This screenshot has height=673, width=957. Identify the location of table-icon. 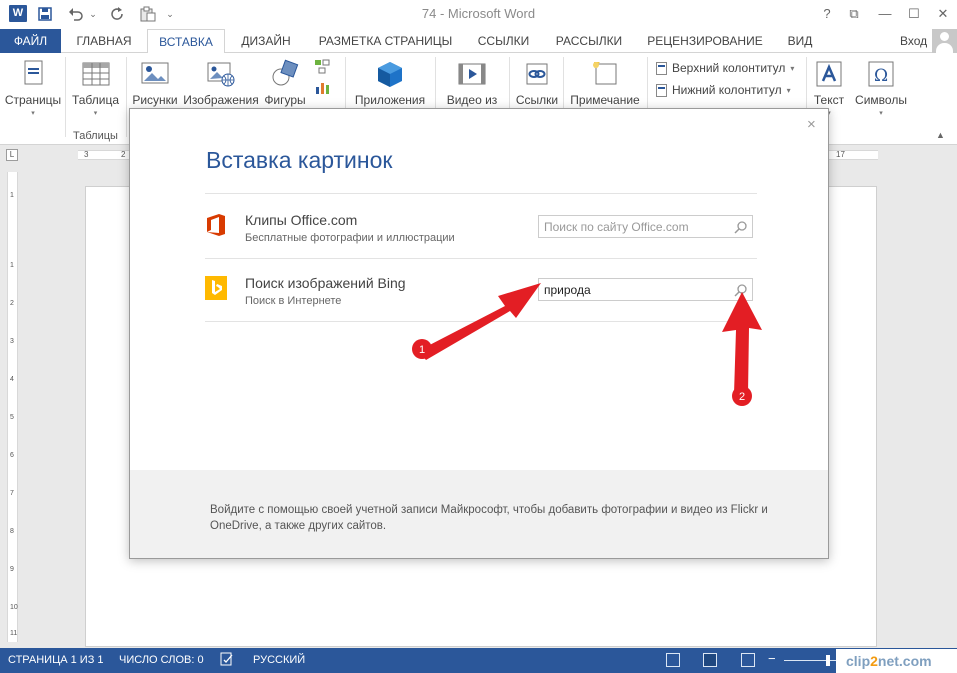
(96, 74).